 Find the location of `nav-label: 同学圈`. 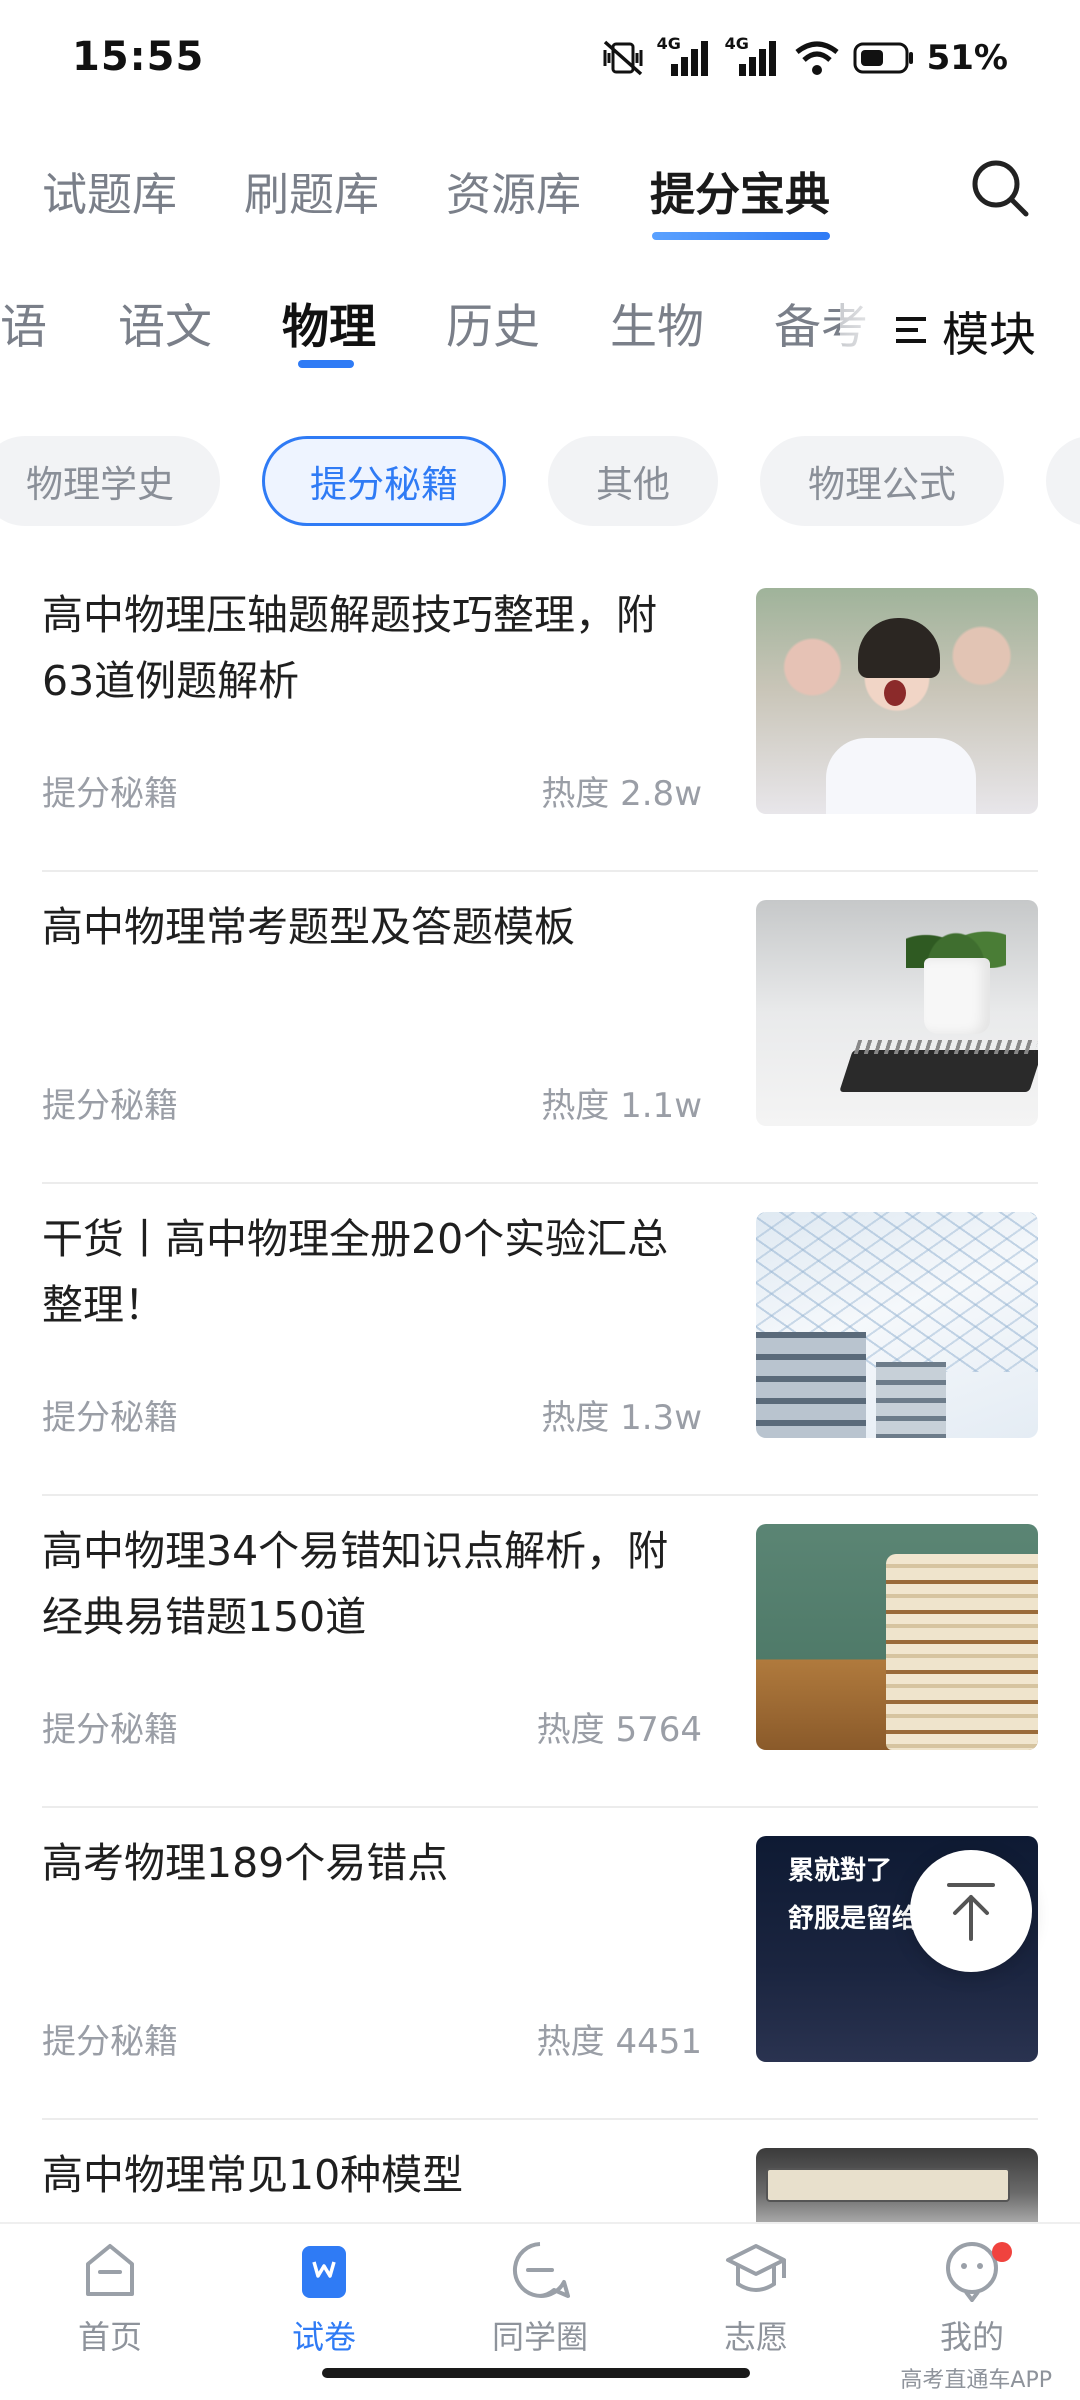

nav-label: 同学圈 is located at coordinates (539, 2337).